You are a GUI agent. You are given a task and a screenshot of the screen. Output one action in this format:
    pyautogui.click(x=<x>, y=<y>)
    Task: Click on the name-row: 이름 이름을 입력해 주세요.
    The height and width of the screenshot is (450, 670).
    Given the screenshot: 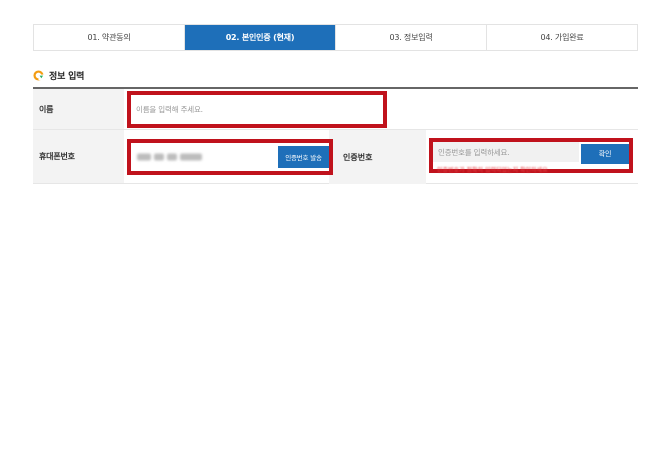 What is the action you would take?
    pyautogui.click(x=335, y=109)
    